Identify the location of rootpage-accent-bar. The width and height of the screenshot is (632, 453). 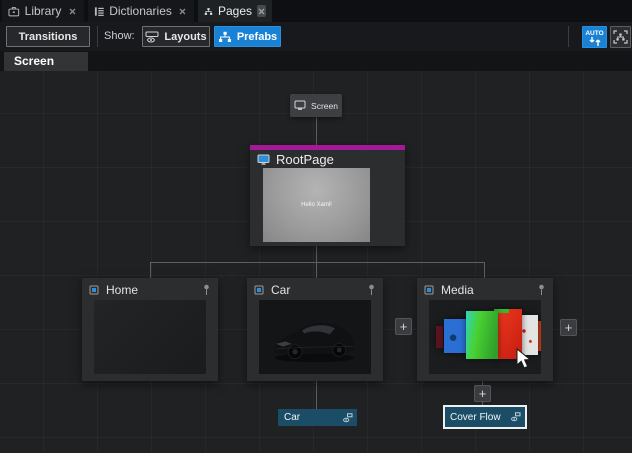
(327, 147).